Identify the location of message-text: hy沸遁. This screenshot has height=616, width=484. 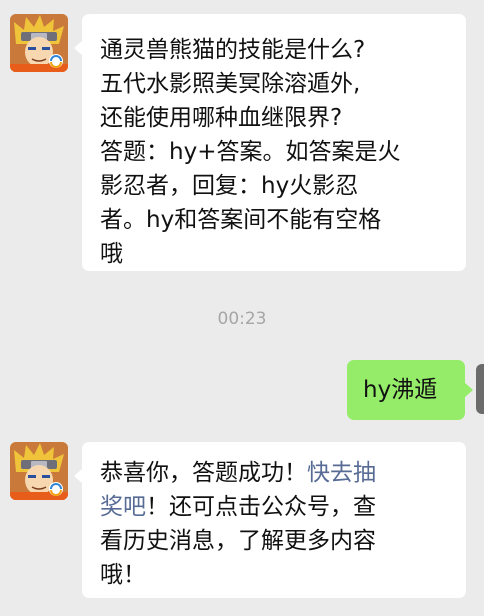
(400, 390).